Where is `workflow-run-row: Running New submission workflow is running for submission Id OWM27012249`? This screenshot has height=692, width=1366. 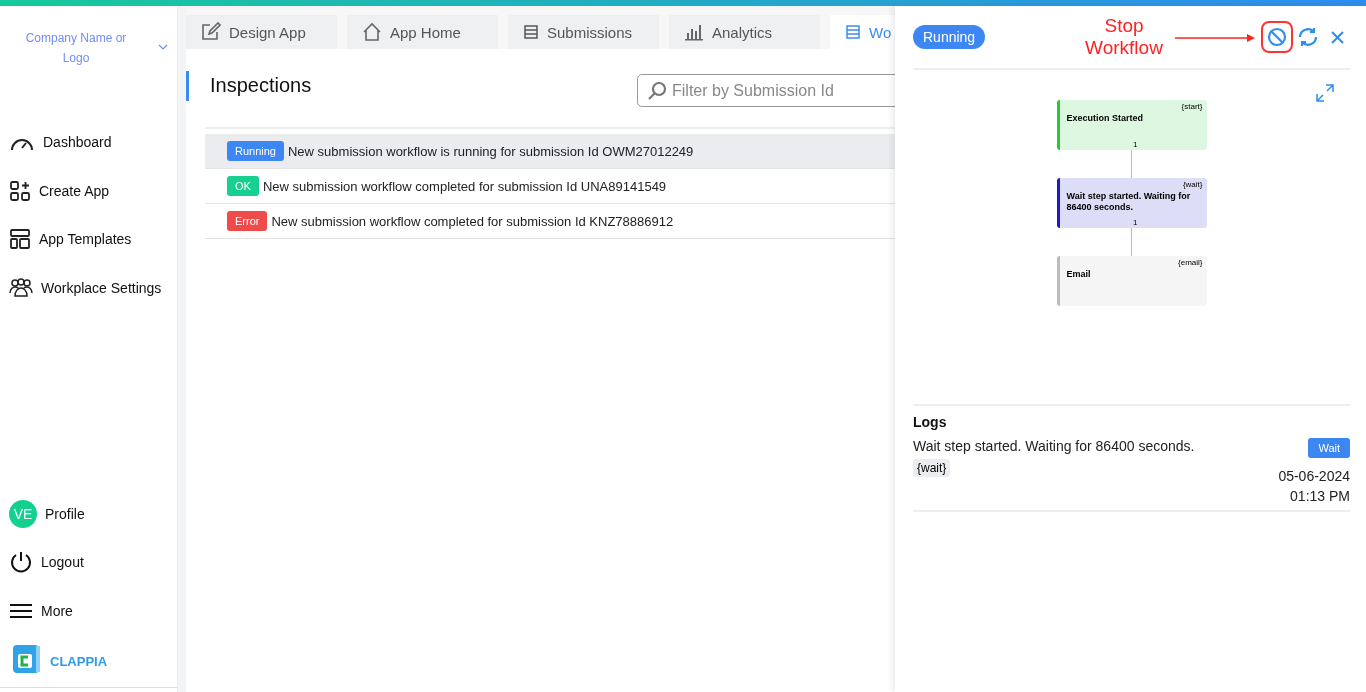 workflow-run-row: Running New submission workflow is running for submission Id OWM27012249 is located at coordinates (550, 151).